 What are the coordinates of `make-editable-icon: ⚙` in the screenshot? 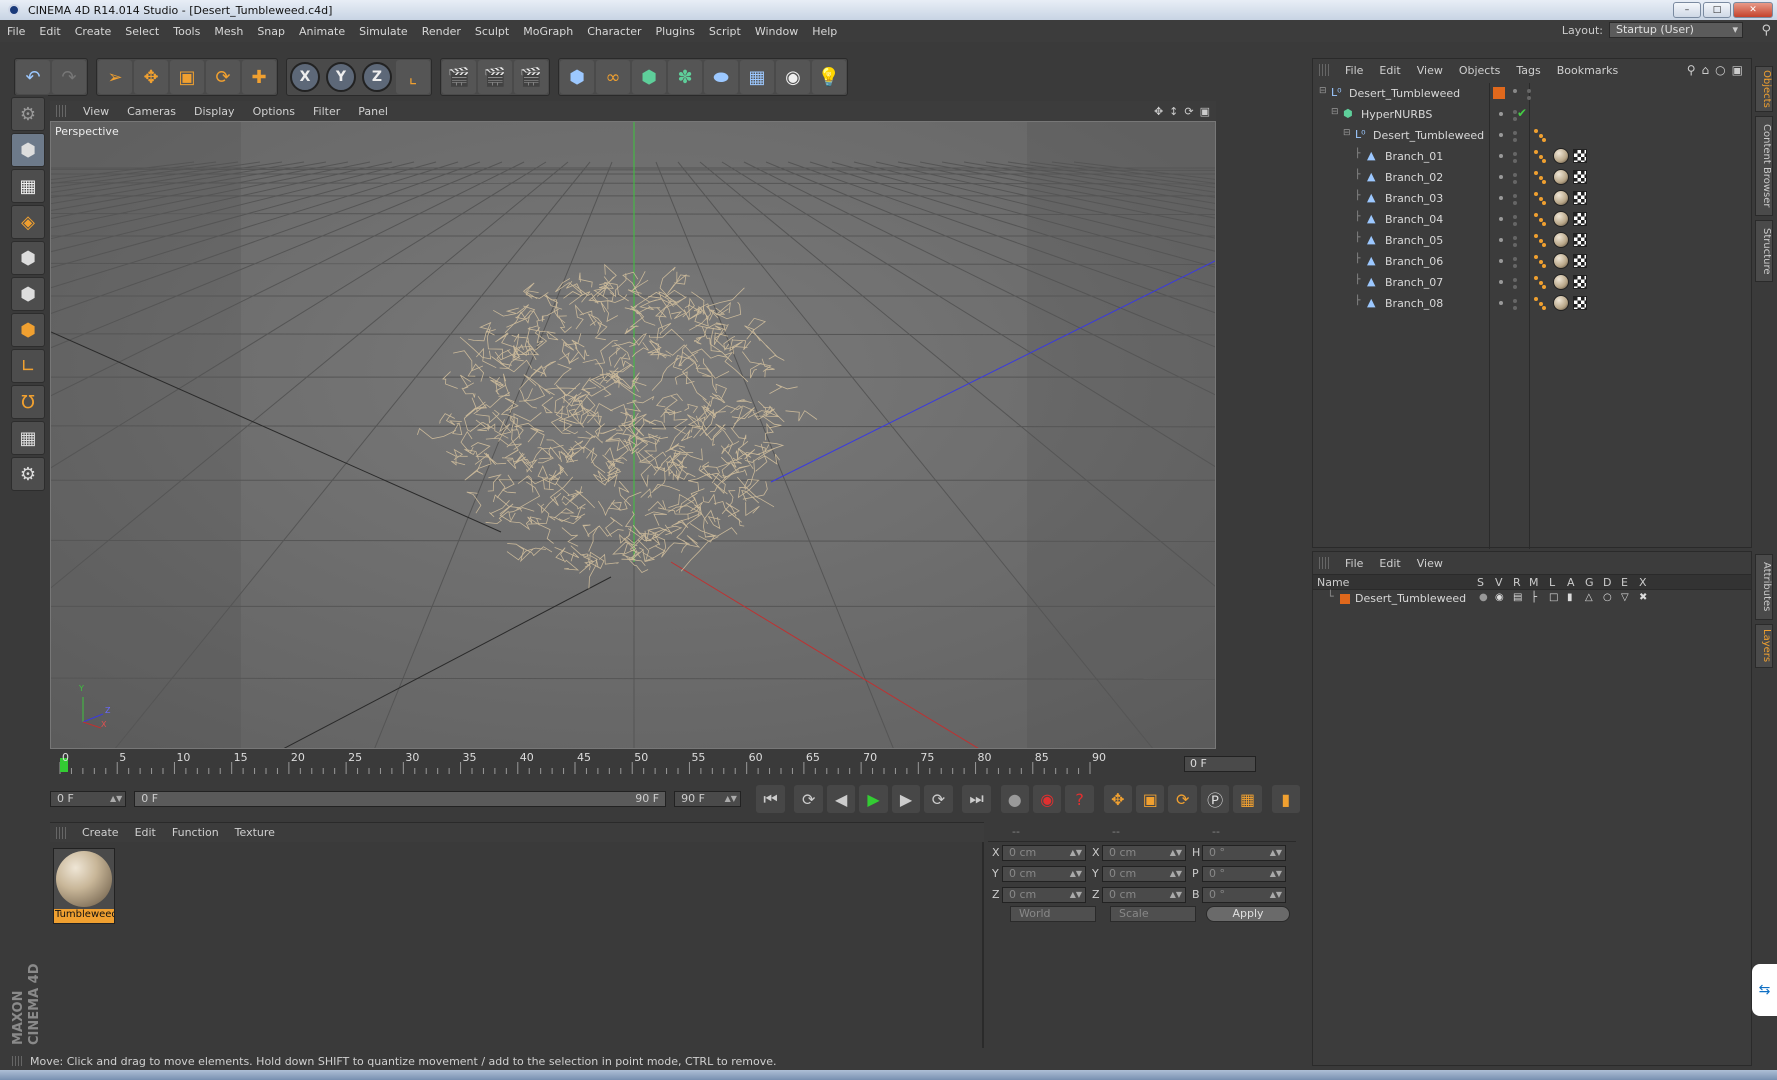 It's located at (28, 114).